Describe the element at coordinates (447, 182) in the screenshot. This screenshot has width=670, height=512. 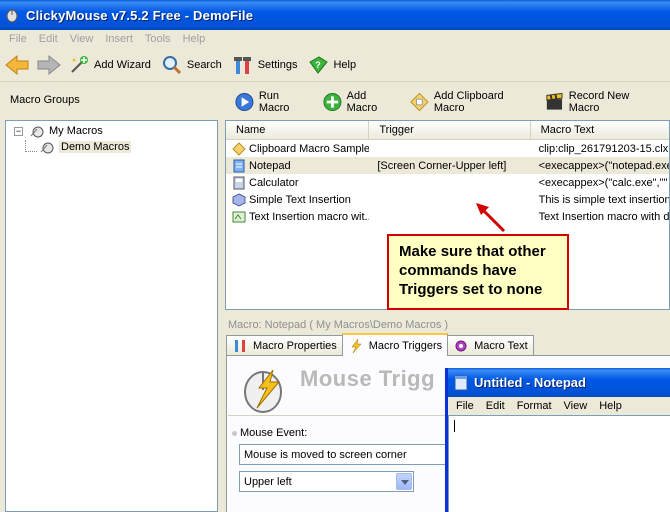
I see `list-item: Calculator <execappex>("calc.exe",""` at that location.